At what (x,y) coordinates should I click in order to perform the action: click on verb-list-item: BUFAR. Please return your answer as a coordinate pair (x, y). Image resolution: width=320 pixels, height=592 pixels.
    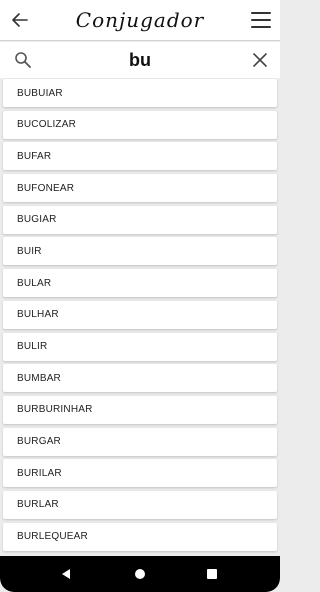
    Looking at the image, I should click on (140, 156).